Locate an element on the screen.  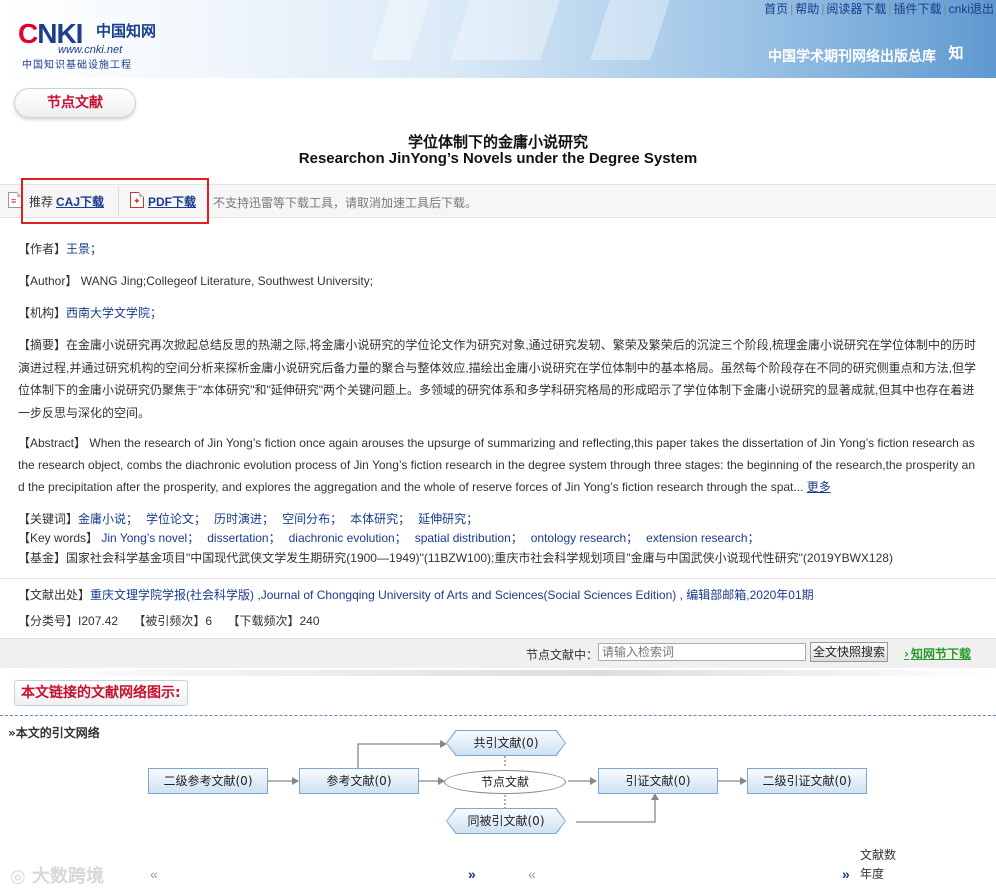
cite2-node-button: 二级引证文献(0) is located at coordinates (807, 781).